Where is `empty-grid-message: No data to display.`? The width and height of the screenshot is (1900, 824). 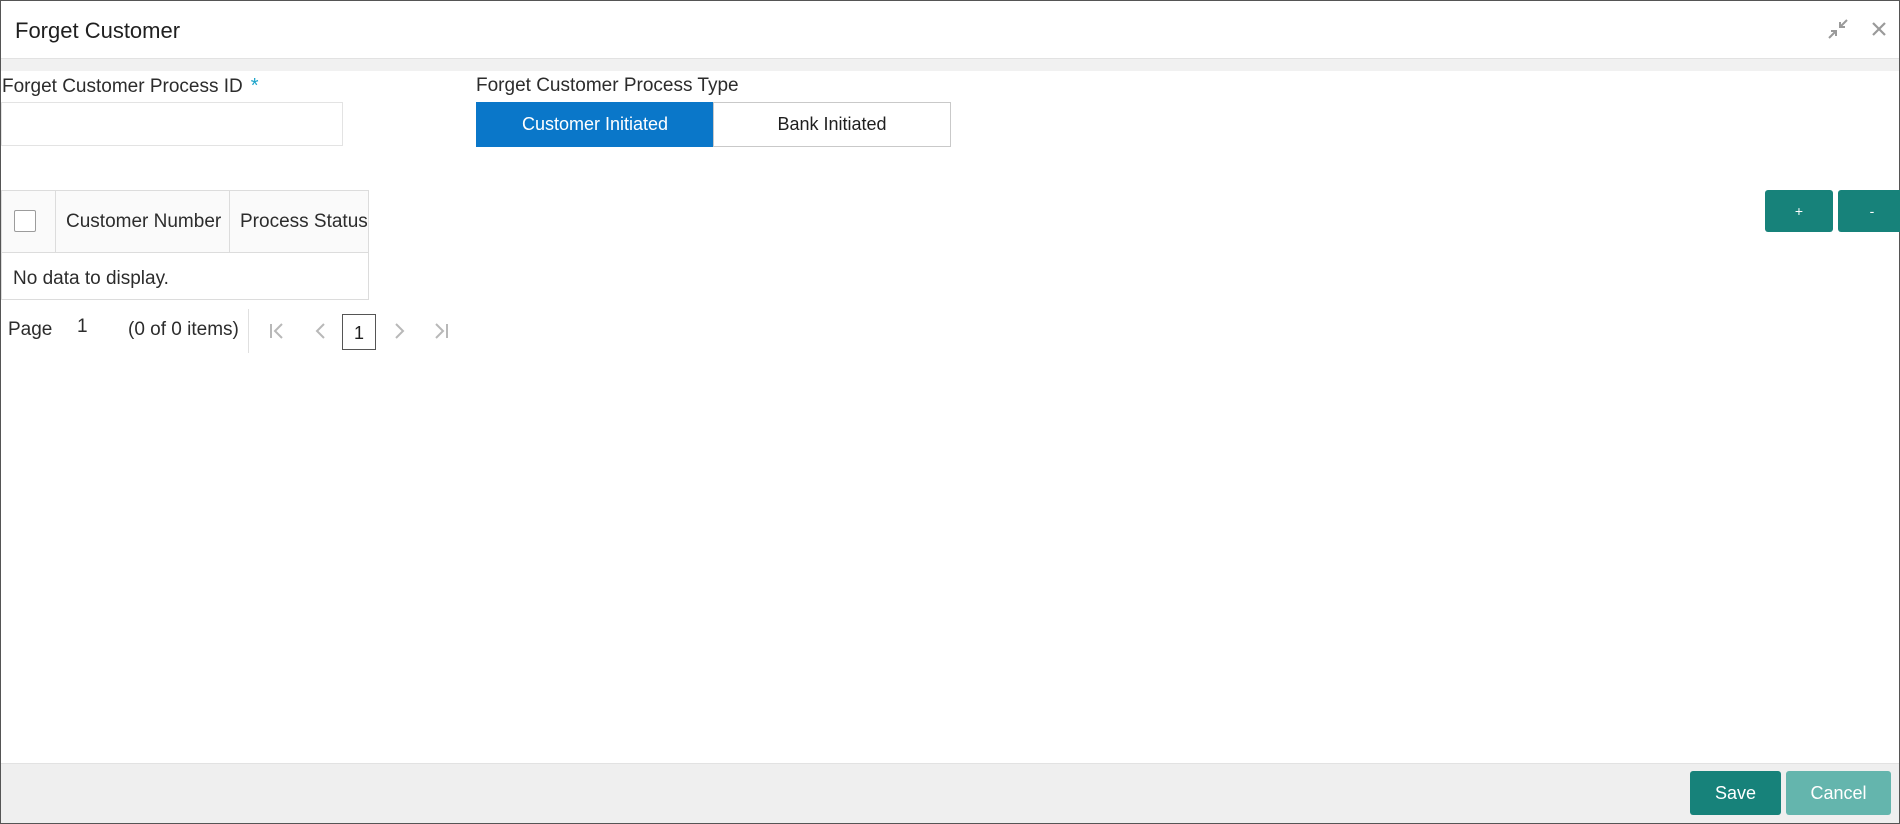 empty-grid-message: No data to display. is located at coordinates (91, 278).